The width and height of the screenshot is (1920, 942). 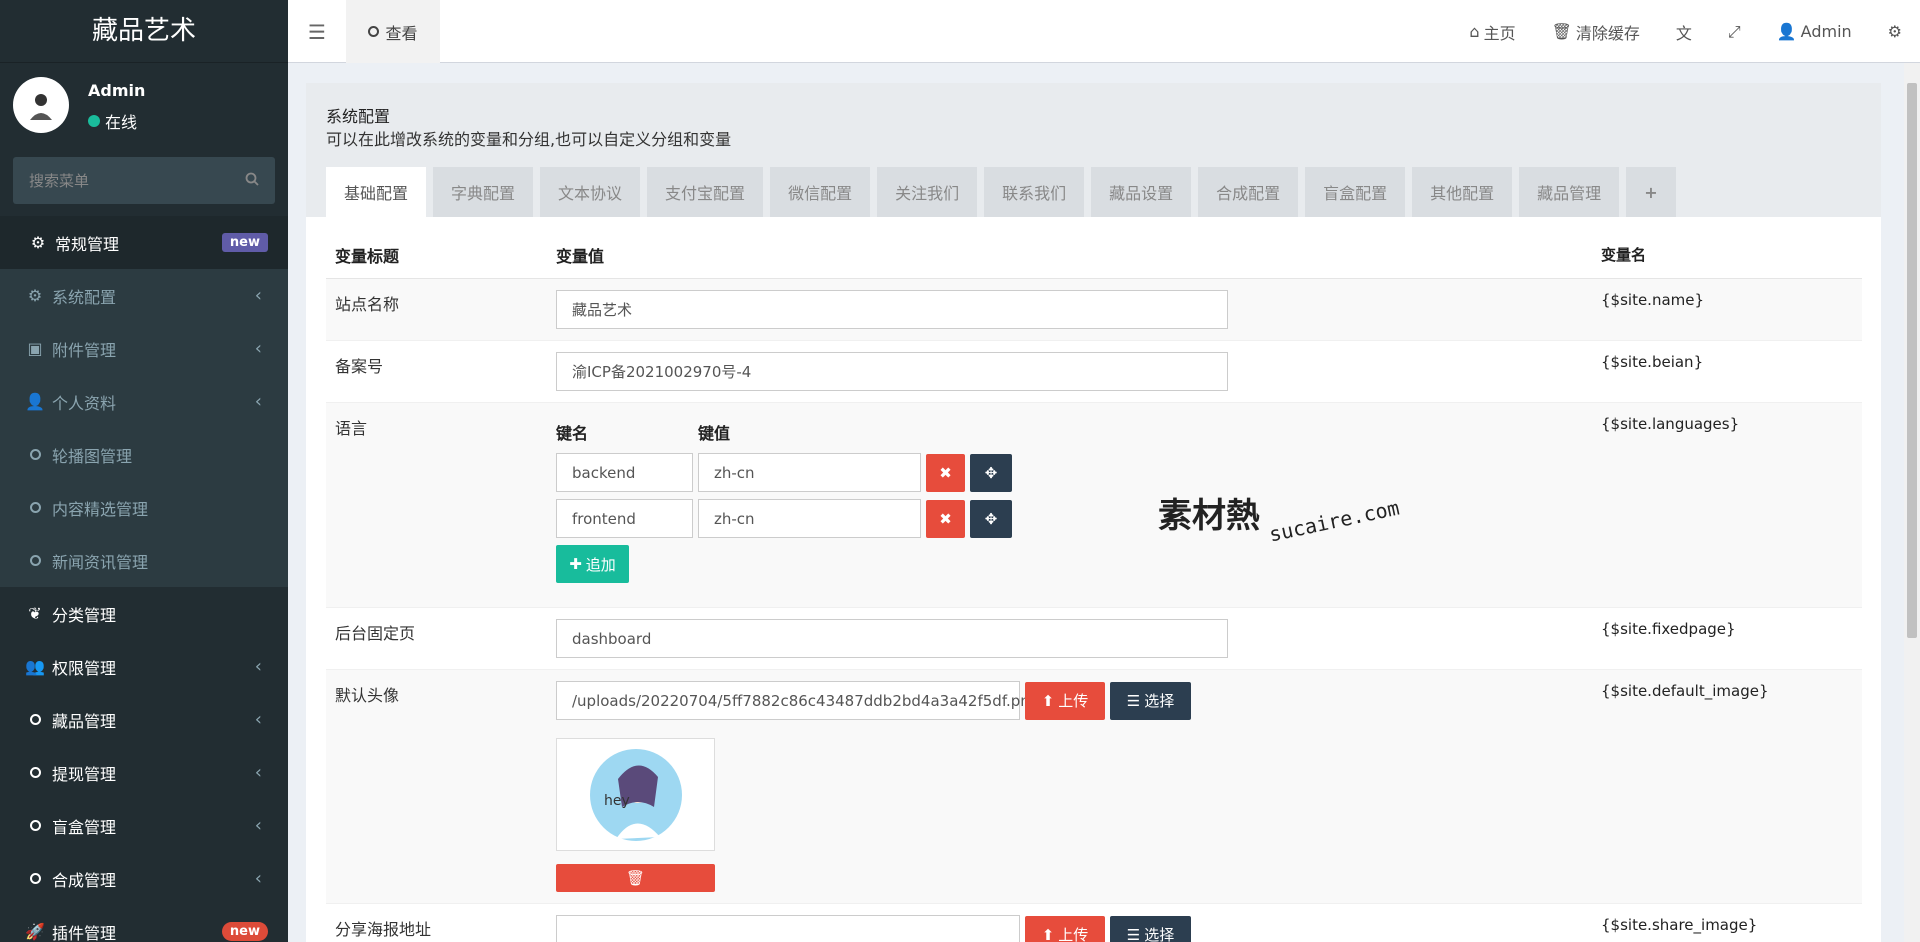 What do you see at coordinates (383, 929) in the screenshot?
I see `row-title: 分享海报地址` at bounding box center [383, 929].